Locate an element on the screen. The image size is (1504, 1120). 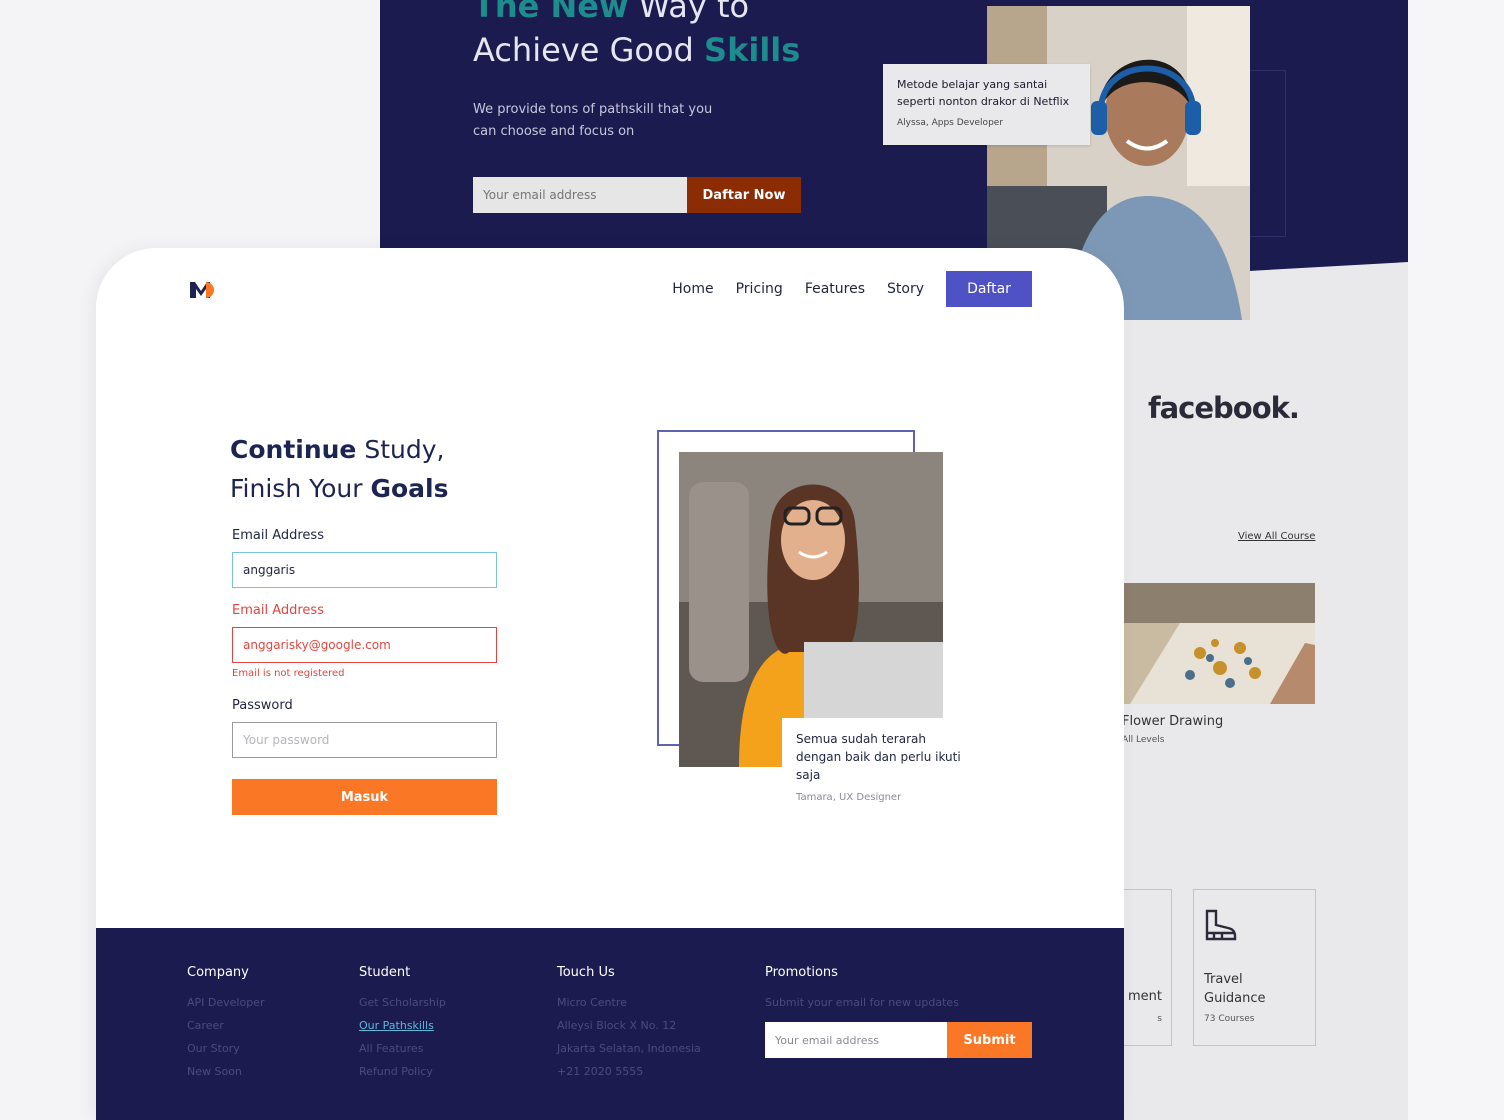
promo-email-input is located at coordinates (856, 1040).